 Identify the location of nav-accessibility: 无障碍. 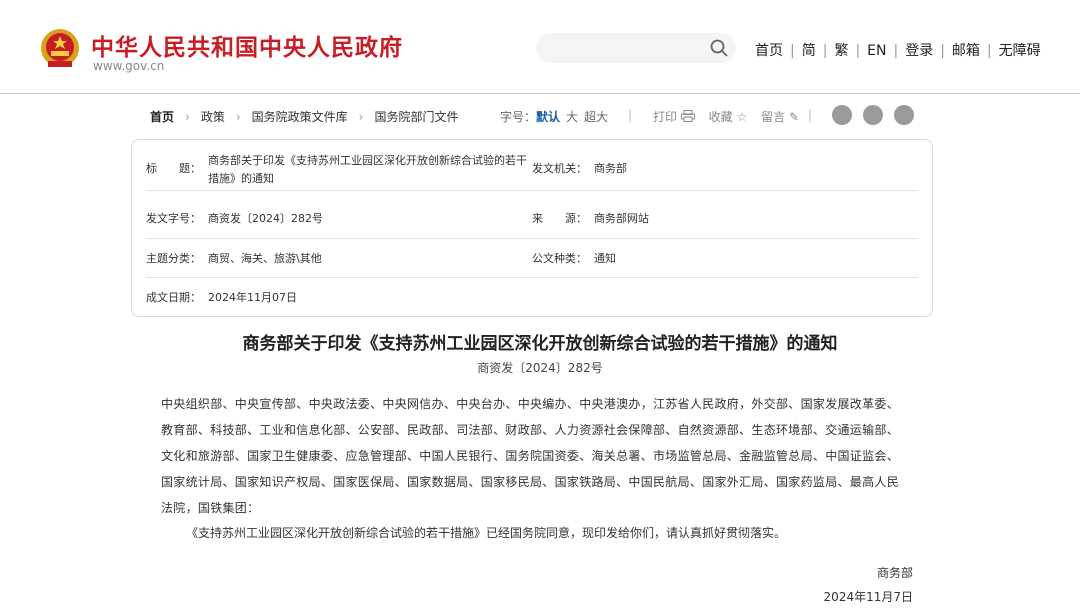
(1020, 51).